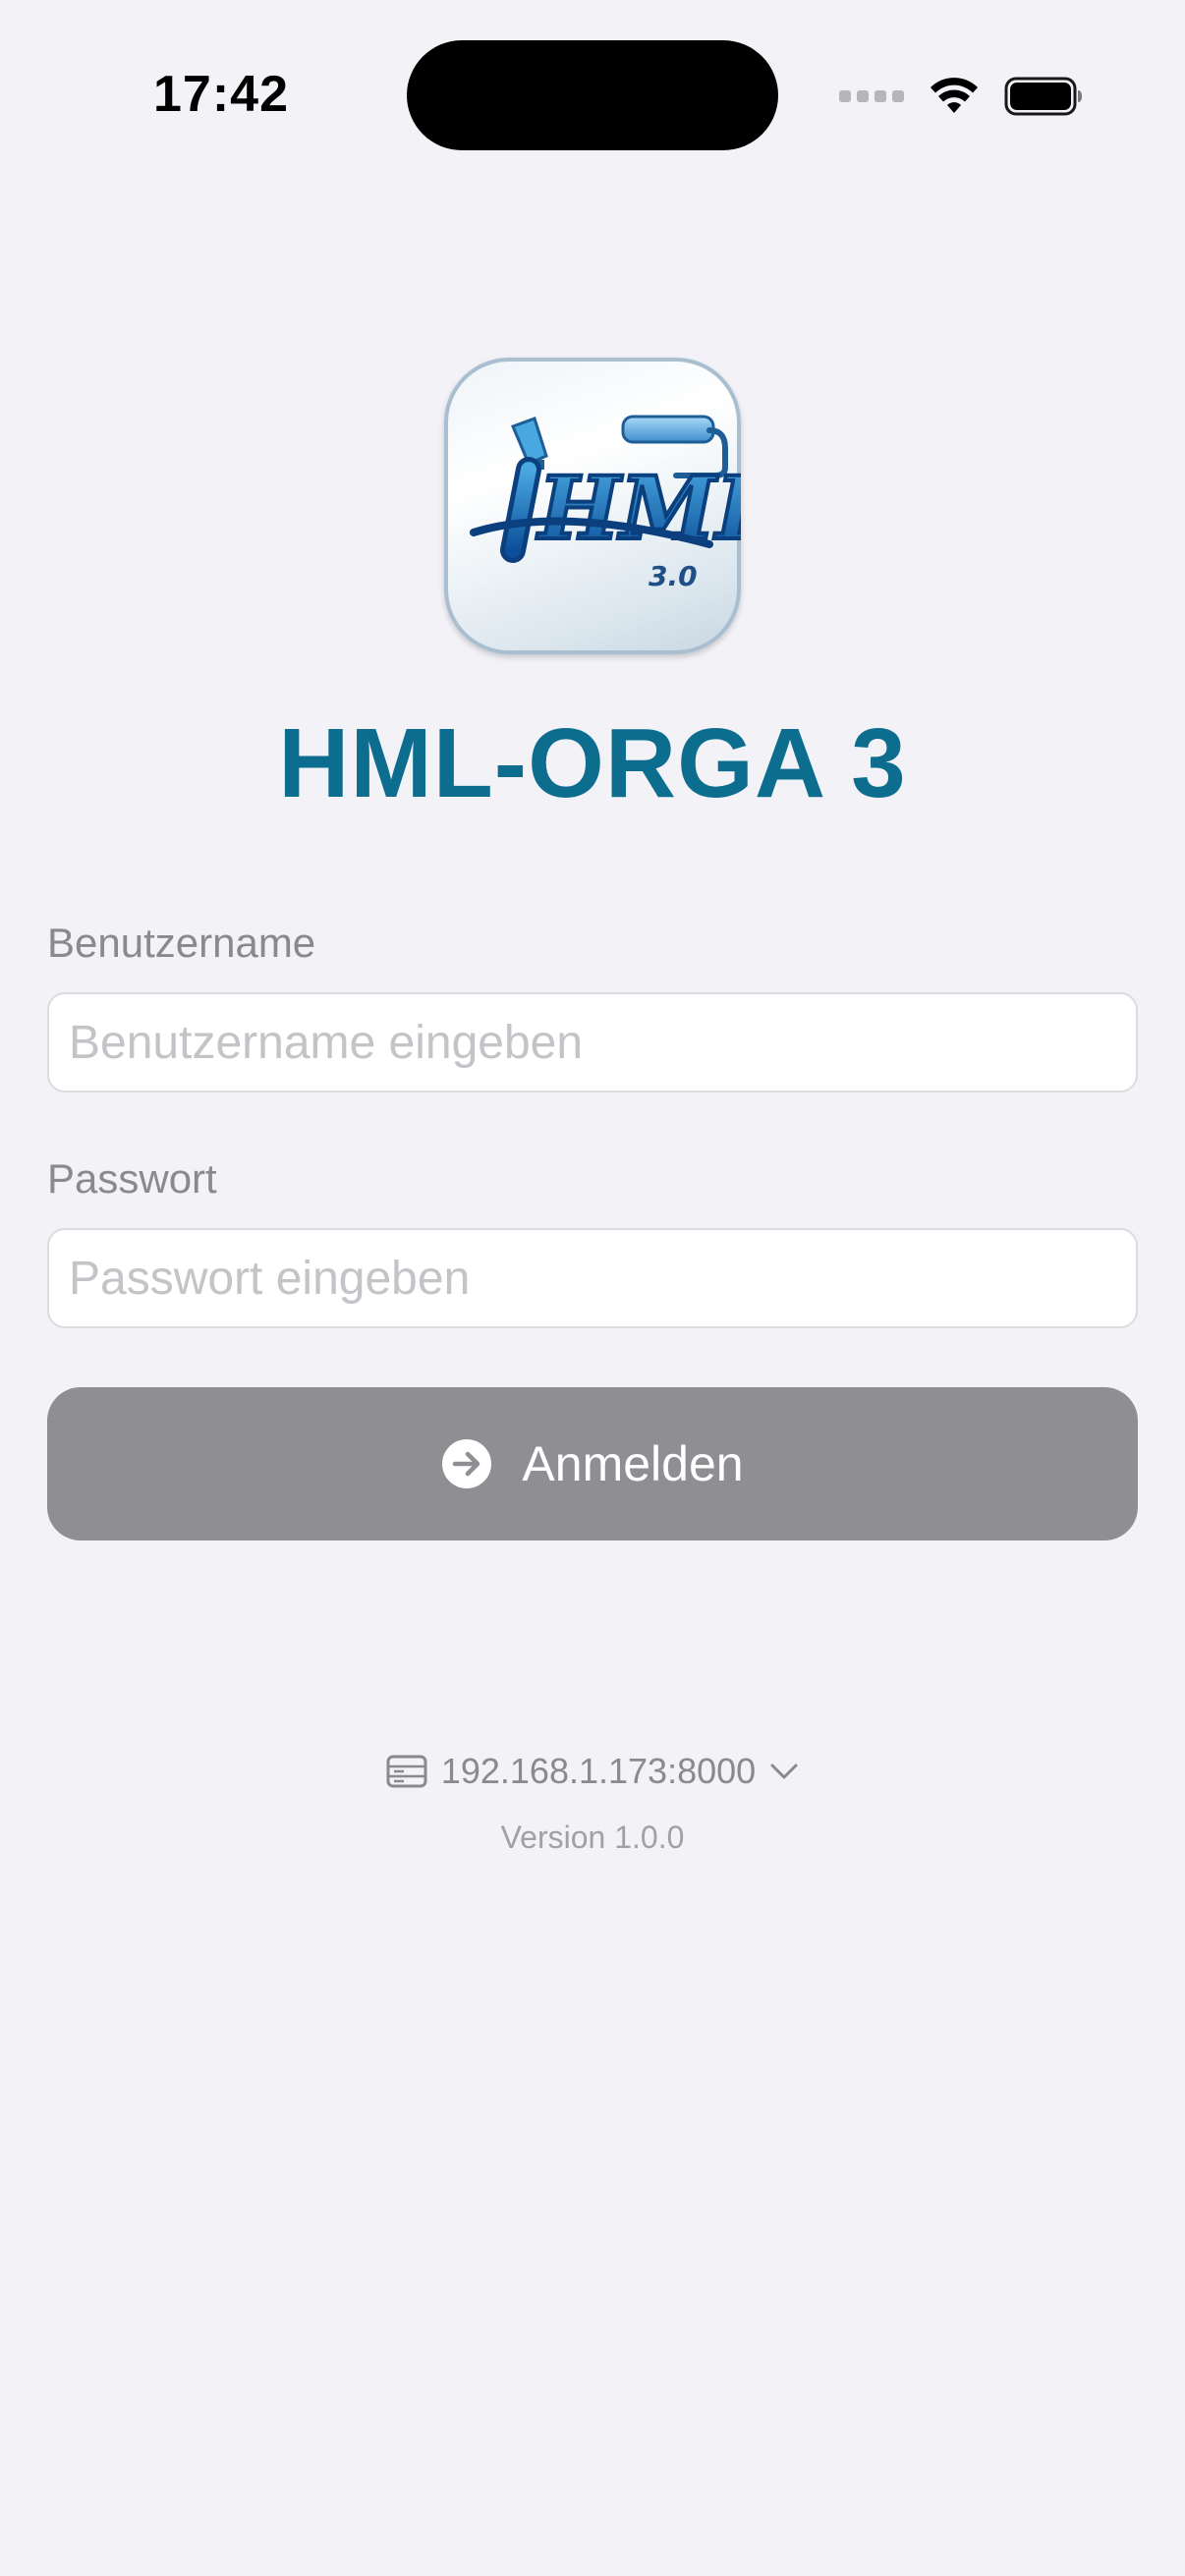 The height and width of the screenshot is (2576, 1185). What do you see at coordinates (674, 576) in the screenshot?
I see `logo-version: 3.0` at bounding box center [674, 576].